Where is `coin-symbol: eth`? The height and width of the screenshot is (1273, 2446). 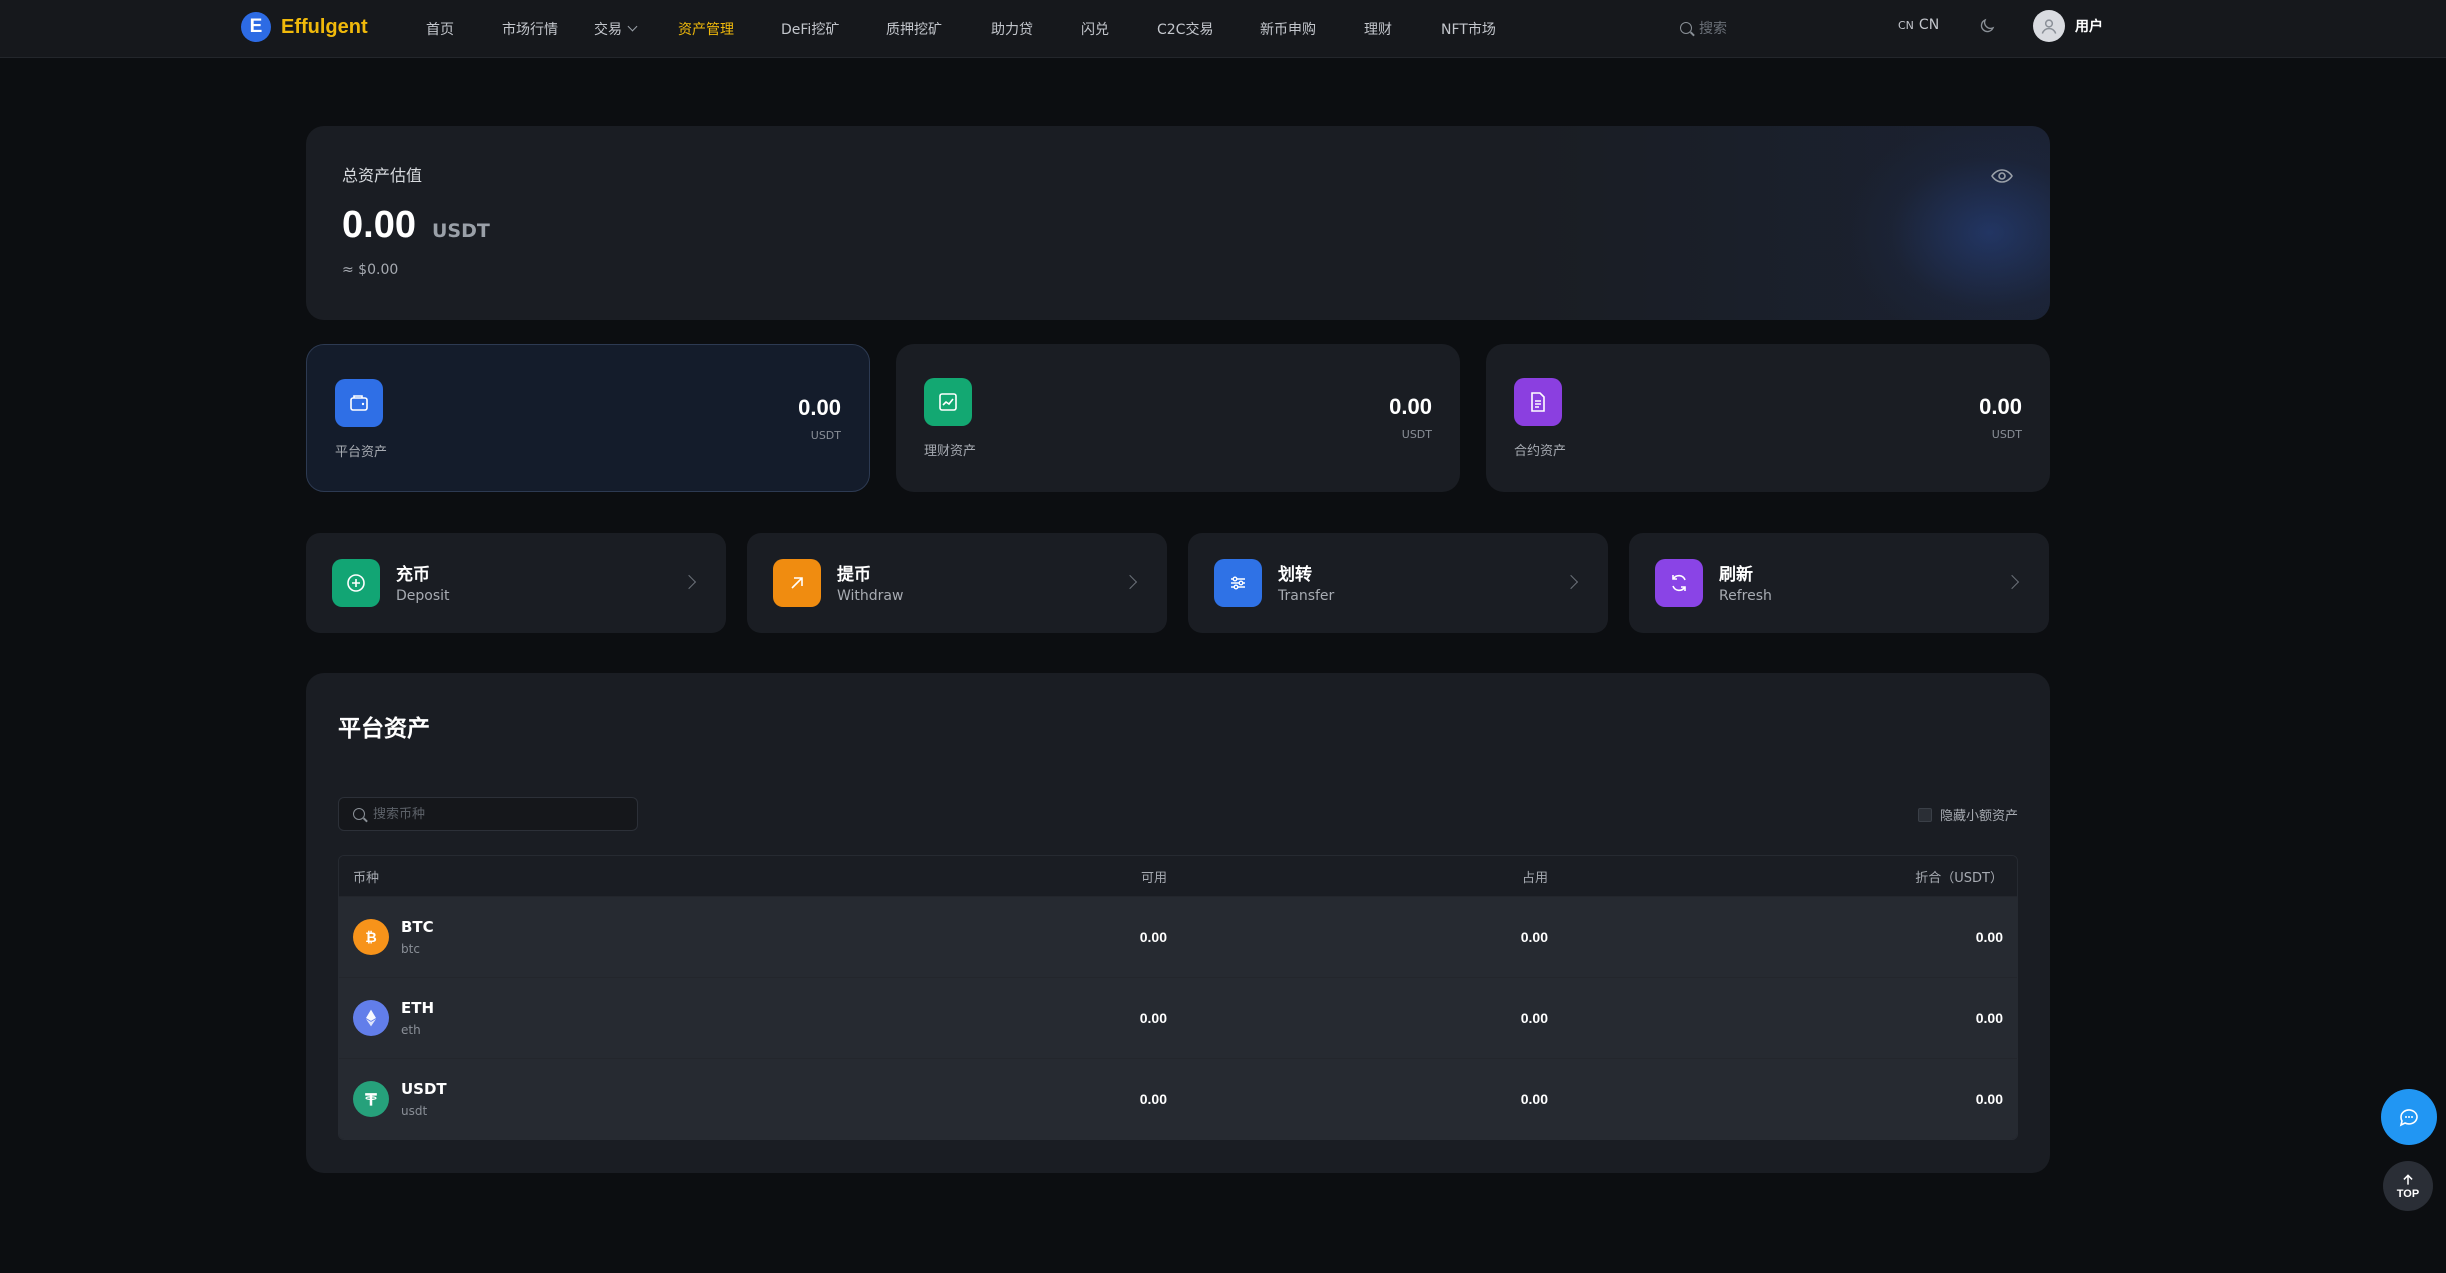
coin-symbol: eth is located at coordinates (411, 1030).